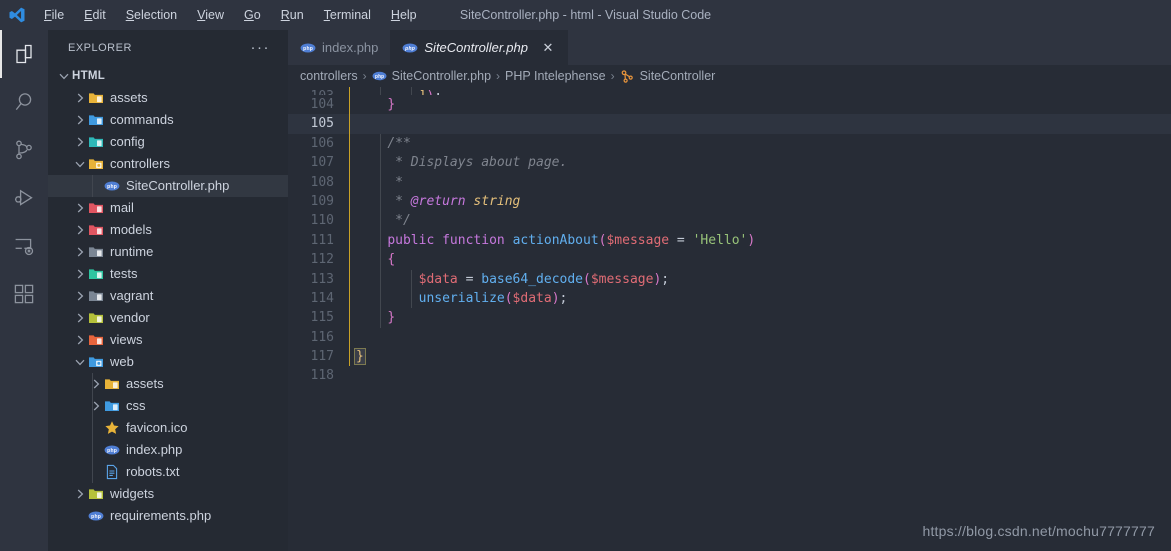 This screenshot has width=1171, height=551. What do you see at coordinates (729, 105) in the screenshot?
I see `code-line: 104 }` at bounding box center [729, 105].